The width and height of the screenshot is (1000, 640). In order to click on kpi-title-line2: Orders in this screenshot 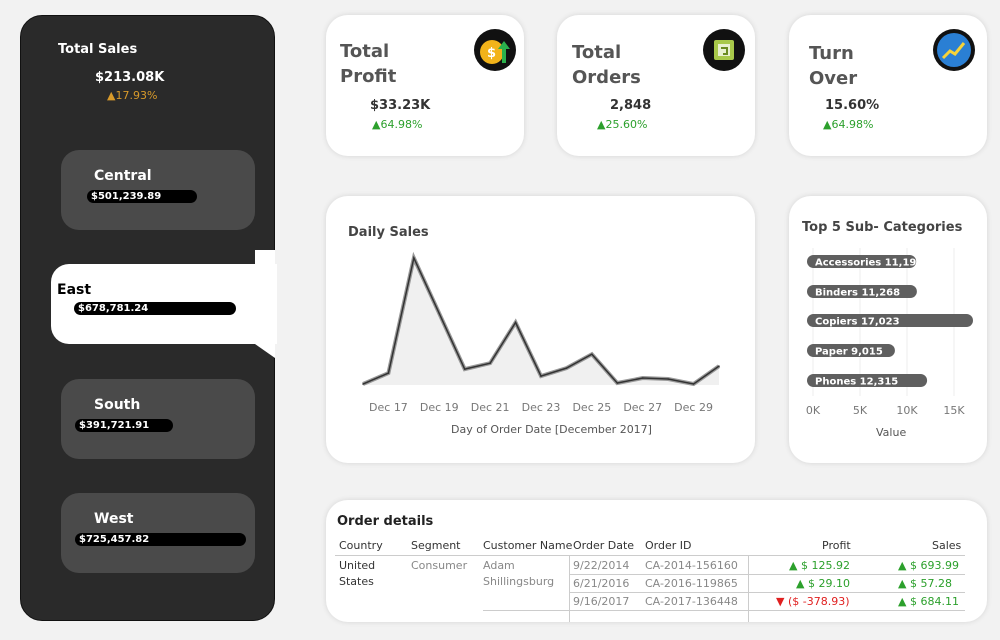, I will do `click(606, 77)`.